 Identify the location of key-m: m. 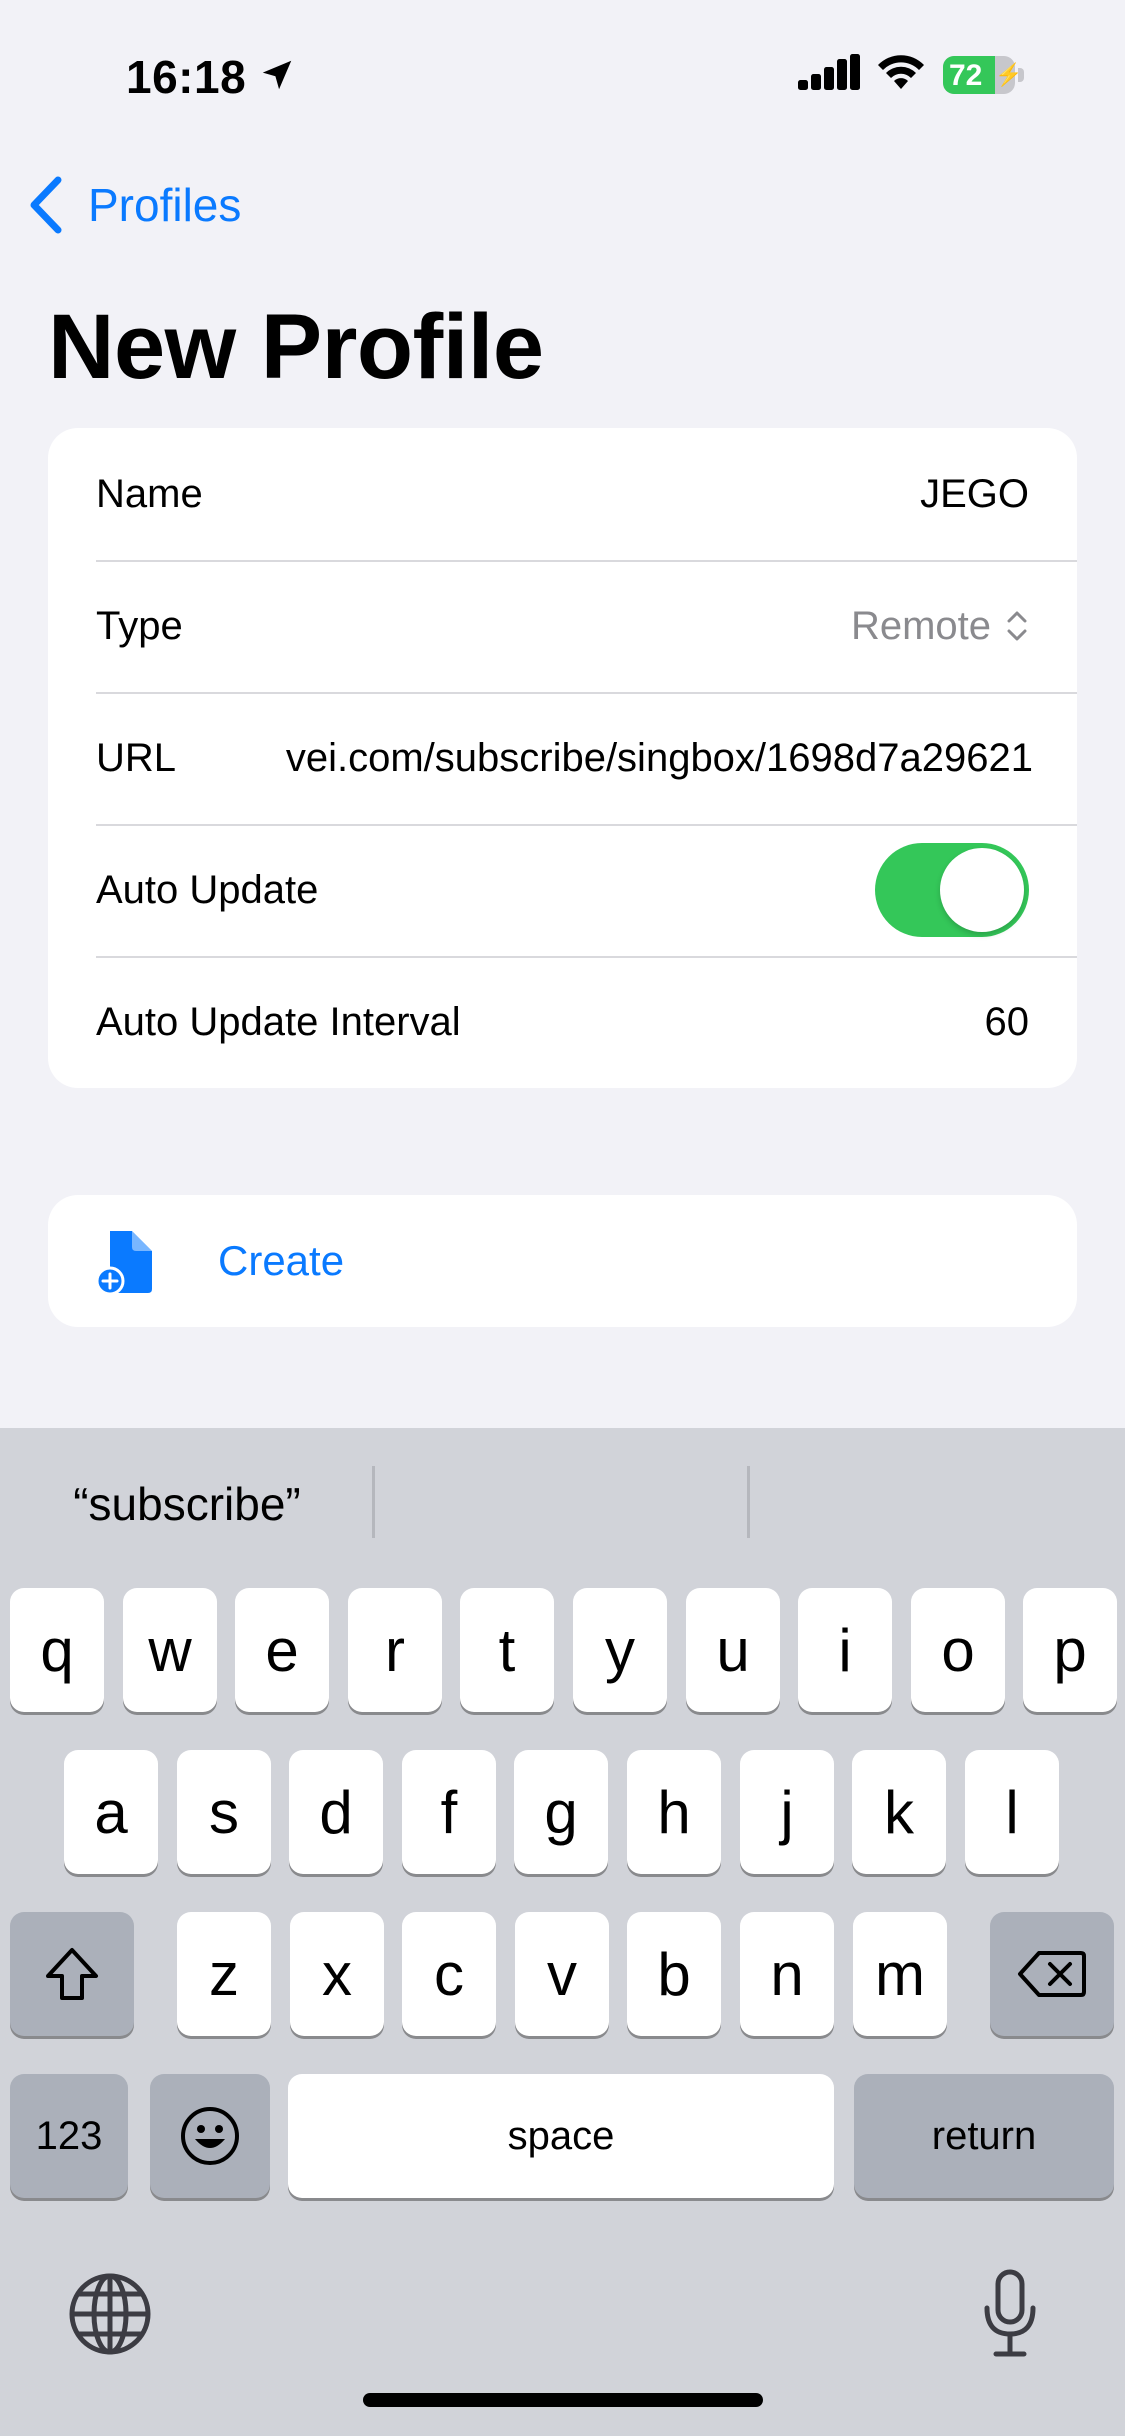
(900, 1974).